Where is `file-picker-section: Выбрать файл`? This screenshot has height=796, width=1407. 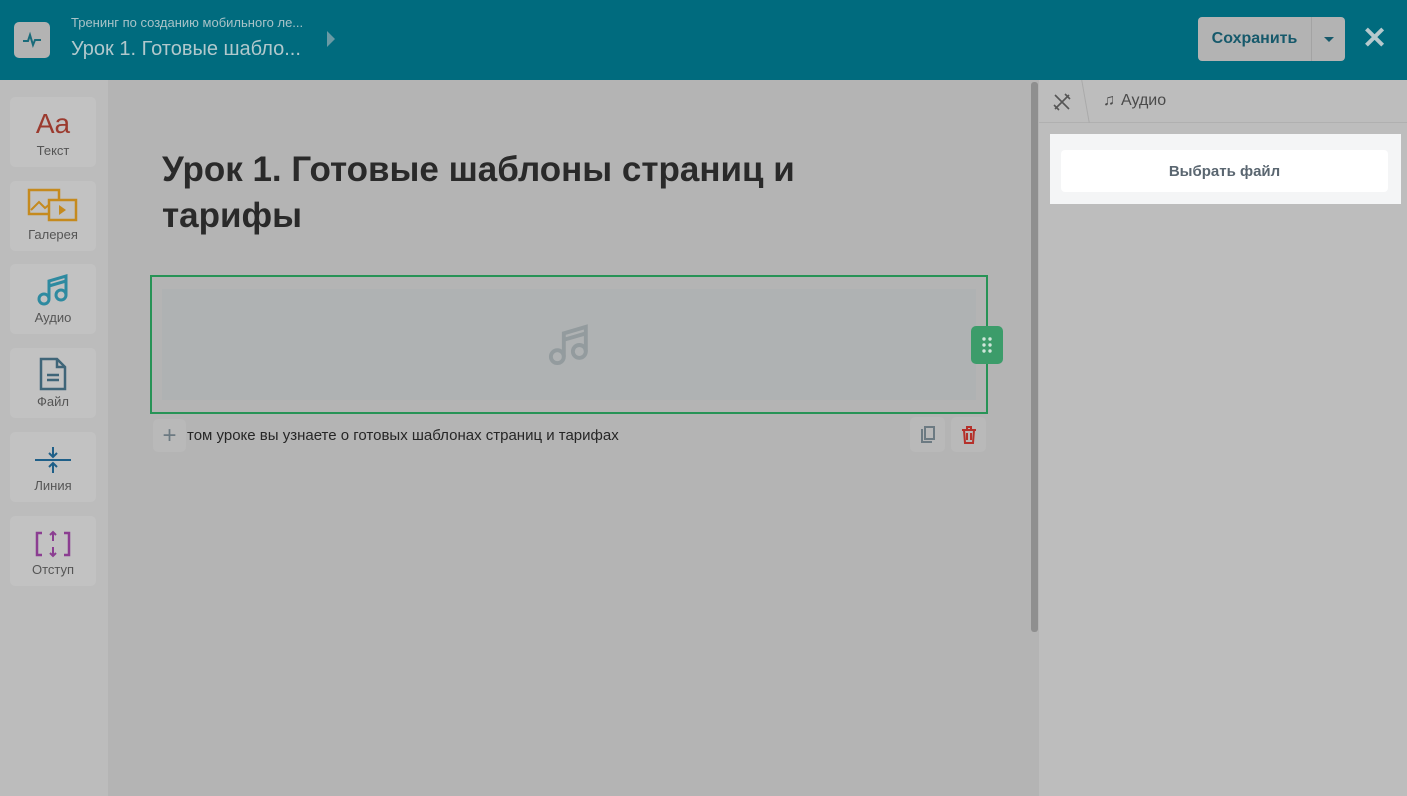
file-picker-section: Выбрать файл is located at coordinates (1225, 169).